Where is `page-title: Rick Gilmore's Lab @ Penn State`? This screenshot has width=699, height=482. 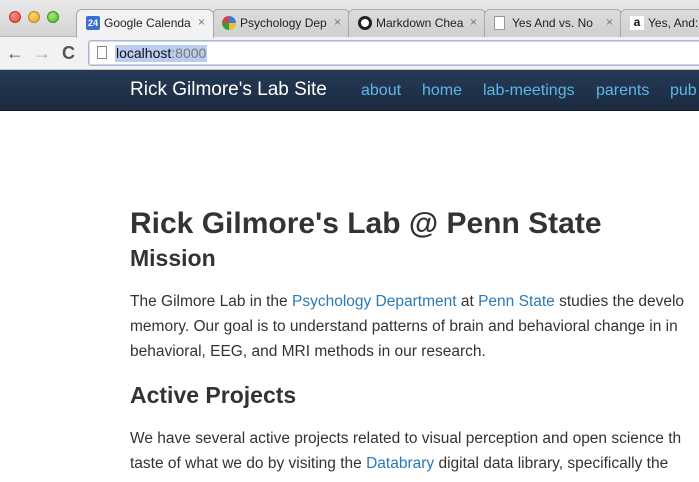
page-title: Rick Gilmore's Lab @ Penn State is located at coordinates (366, 223).